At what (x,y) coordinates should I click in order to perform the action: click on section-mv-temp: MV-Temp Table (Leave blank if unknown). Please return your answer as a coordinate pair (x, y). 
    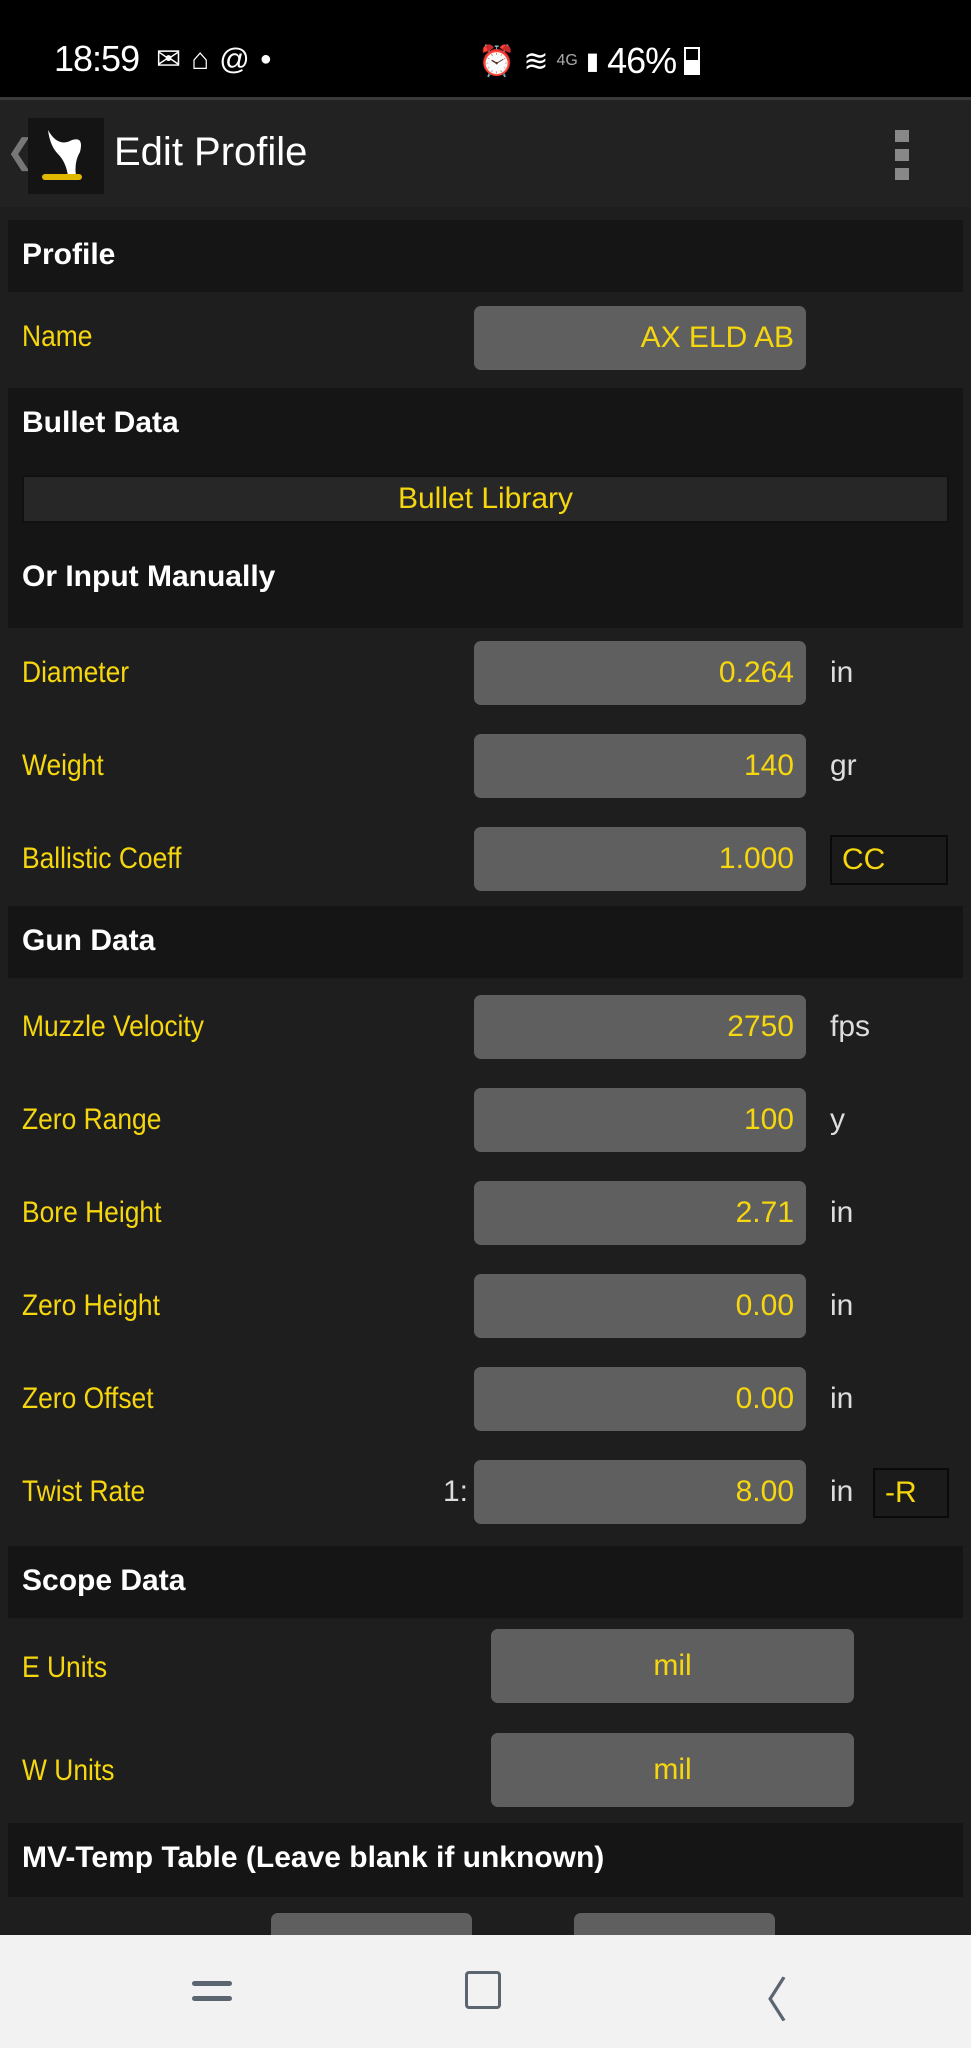
    Looking at the image, I should click on (485, 1860).